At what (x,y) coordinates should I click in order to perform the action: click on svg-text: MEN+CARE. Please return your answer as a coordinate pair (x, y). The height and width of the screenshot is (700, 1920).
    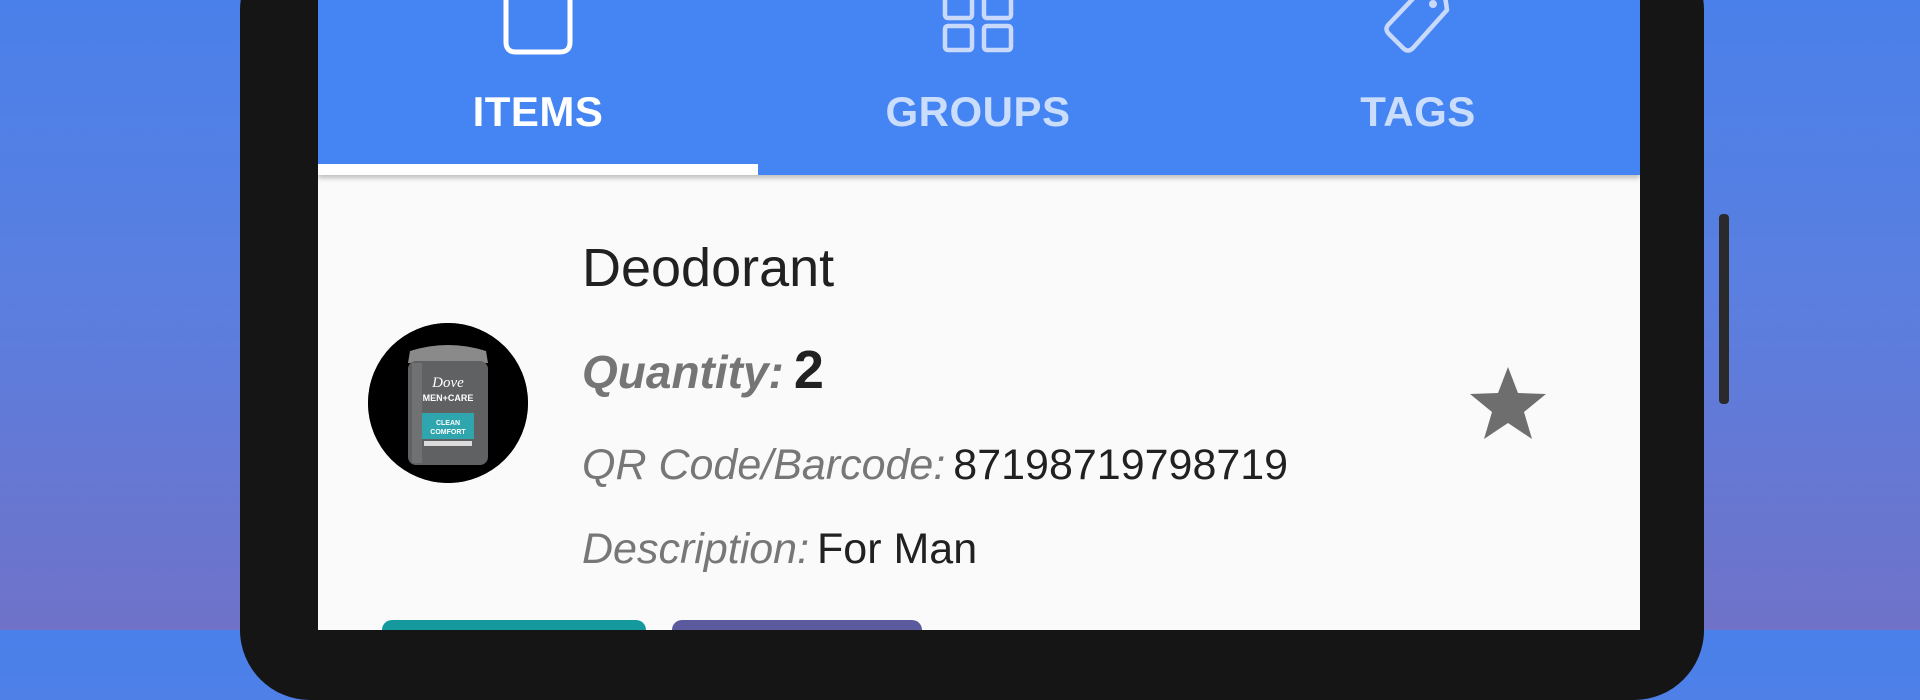
    Looking at the image, I should click on (448, 398).